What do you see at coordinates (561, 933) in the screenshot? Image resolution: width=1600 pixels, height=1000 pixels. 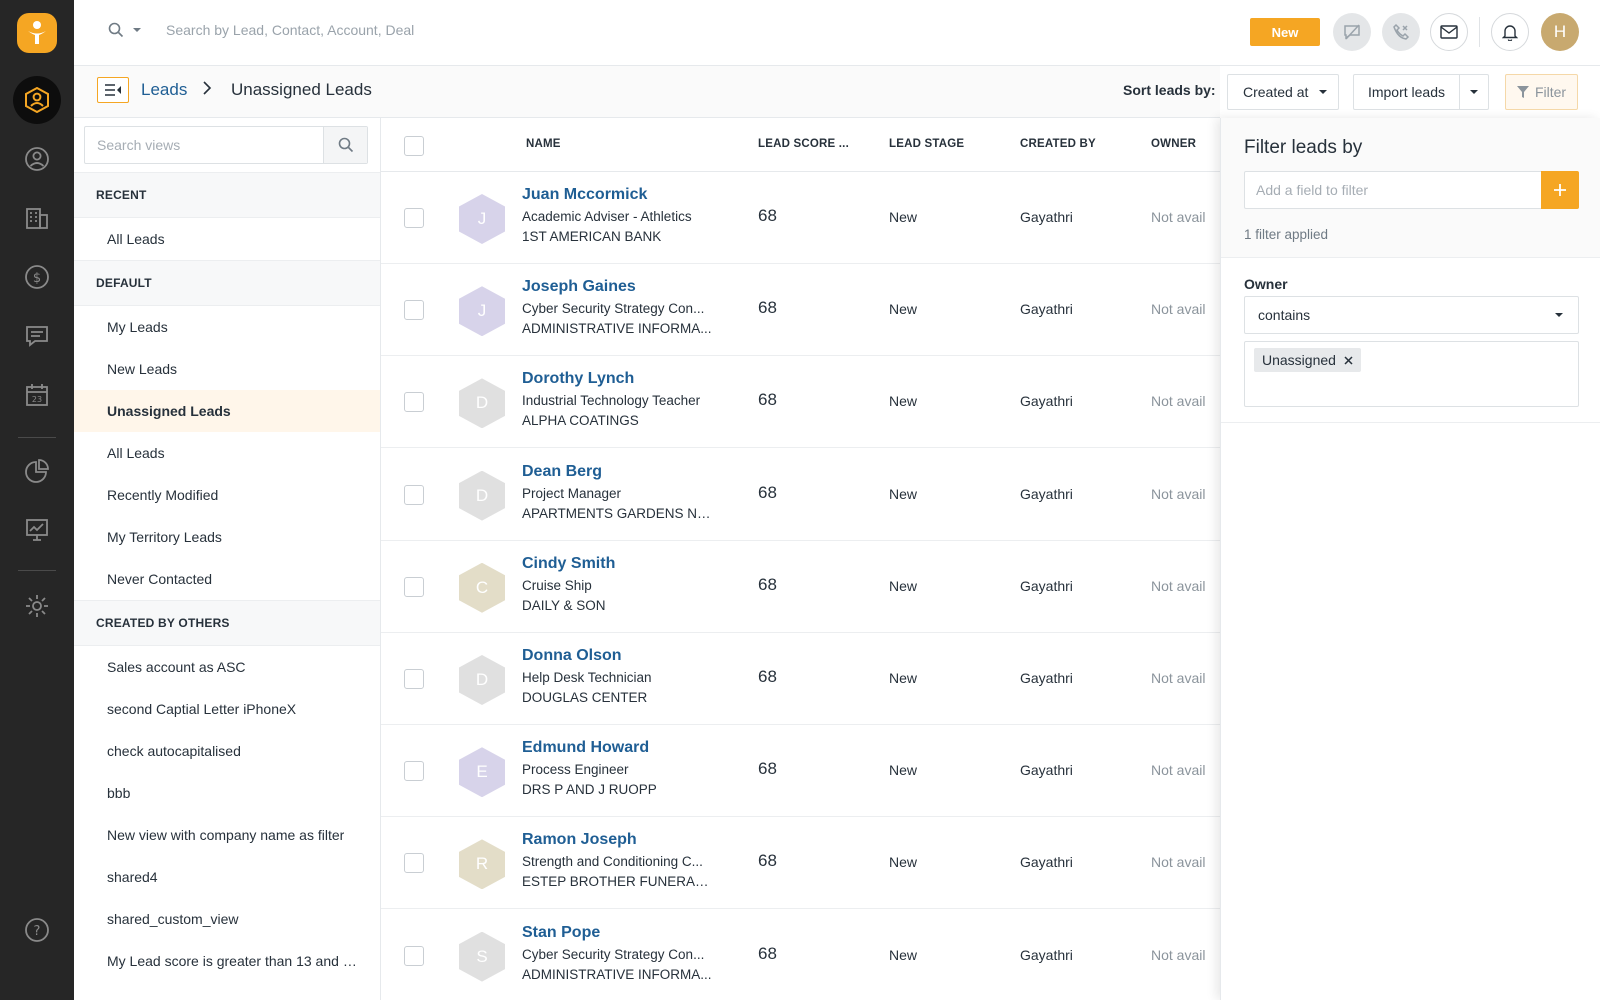 I see `lead-name-link: Stan Pope` at bounding box center [561, 933].